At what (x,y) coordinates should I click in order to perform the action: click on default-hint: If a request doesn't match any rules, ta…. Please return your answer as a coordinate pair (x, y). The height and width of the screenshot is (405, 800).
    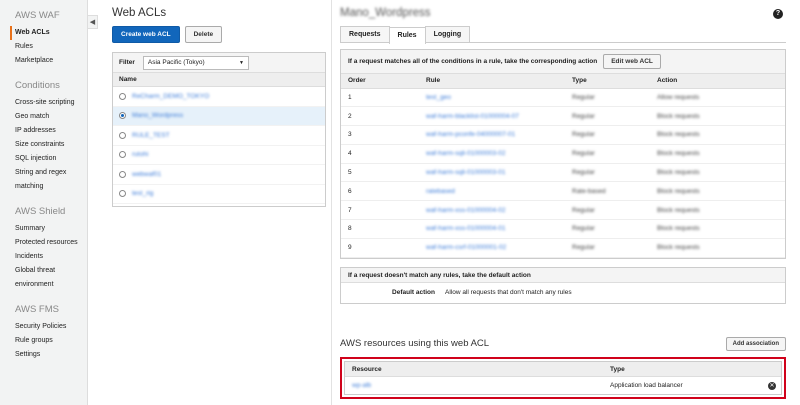
    Looking at the image, I should click on (563, 275).